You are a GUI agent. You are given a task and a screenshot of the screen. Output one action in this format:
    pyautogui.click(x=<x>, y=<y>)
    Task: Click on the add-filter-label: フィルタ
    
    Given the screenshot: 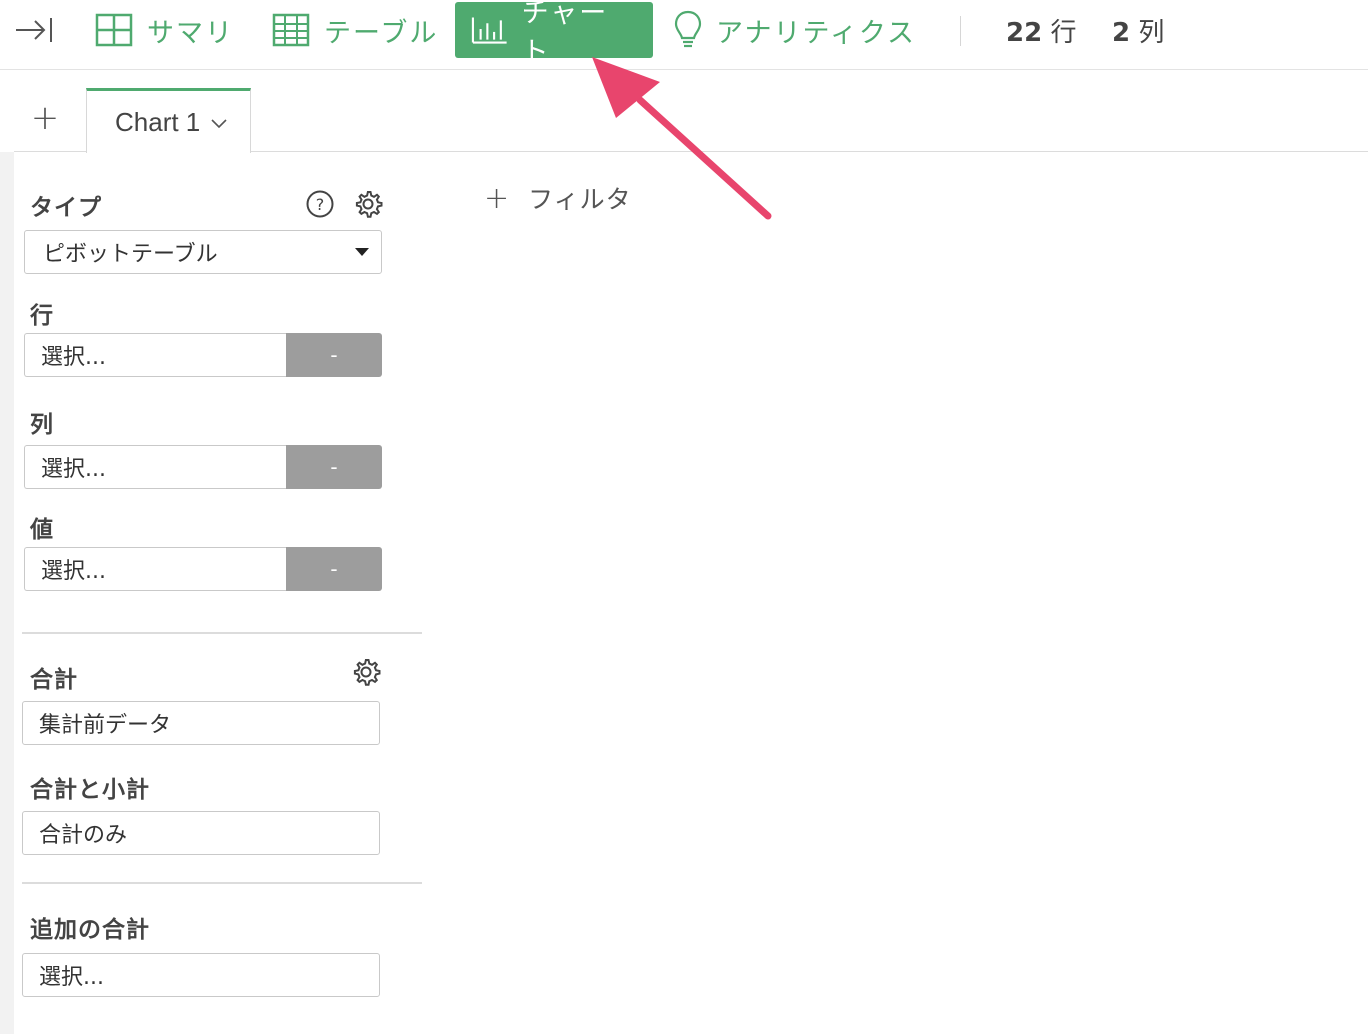 What is the action you would take?
    pyautogui.click(x=580, y=199)
    